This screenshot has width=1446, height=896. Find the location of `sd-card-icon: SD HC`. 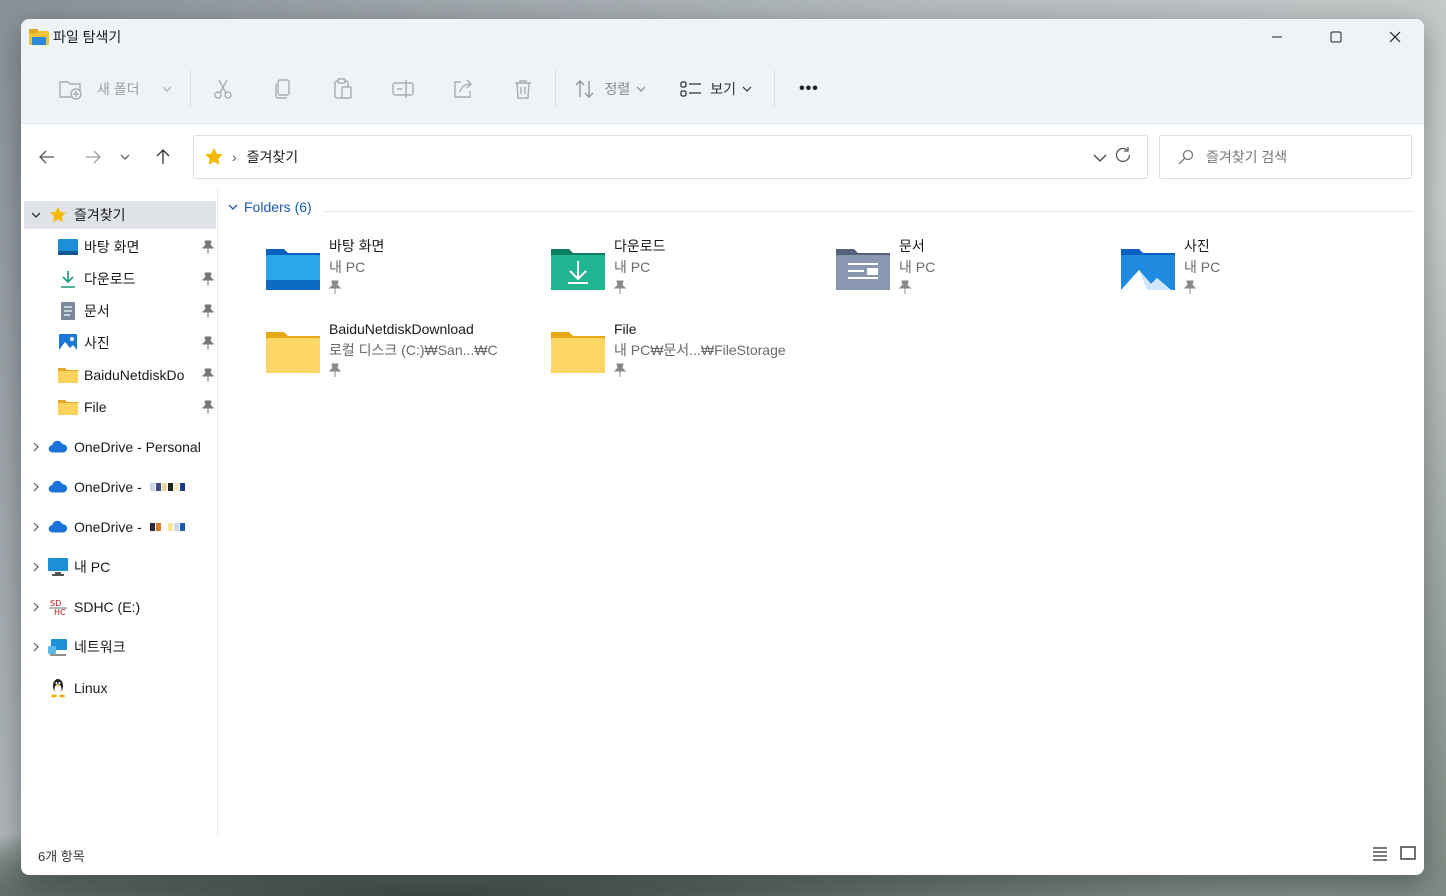

sd-card-icon: SD HC is located at coordinates (58, 607).